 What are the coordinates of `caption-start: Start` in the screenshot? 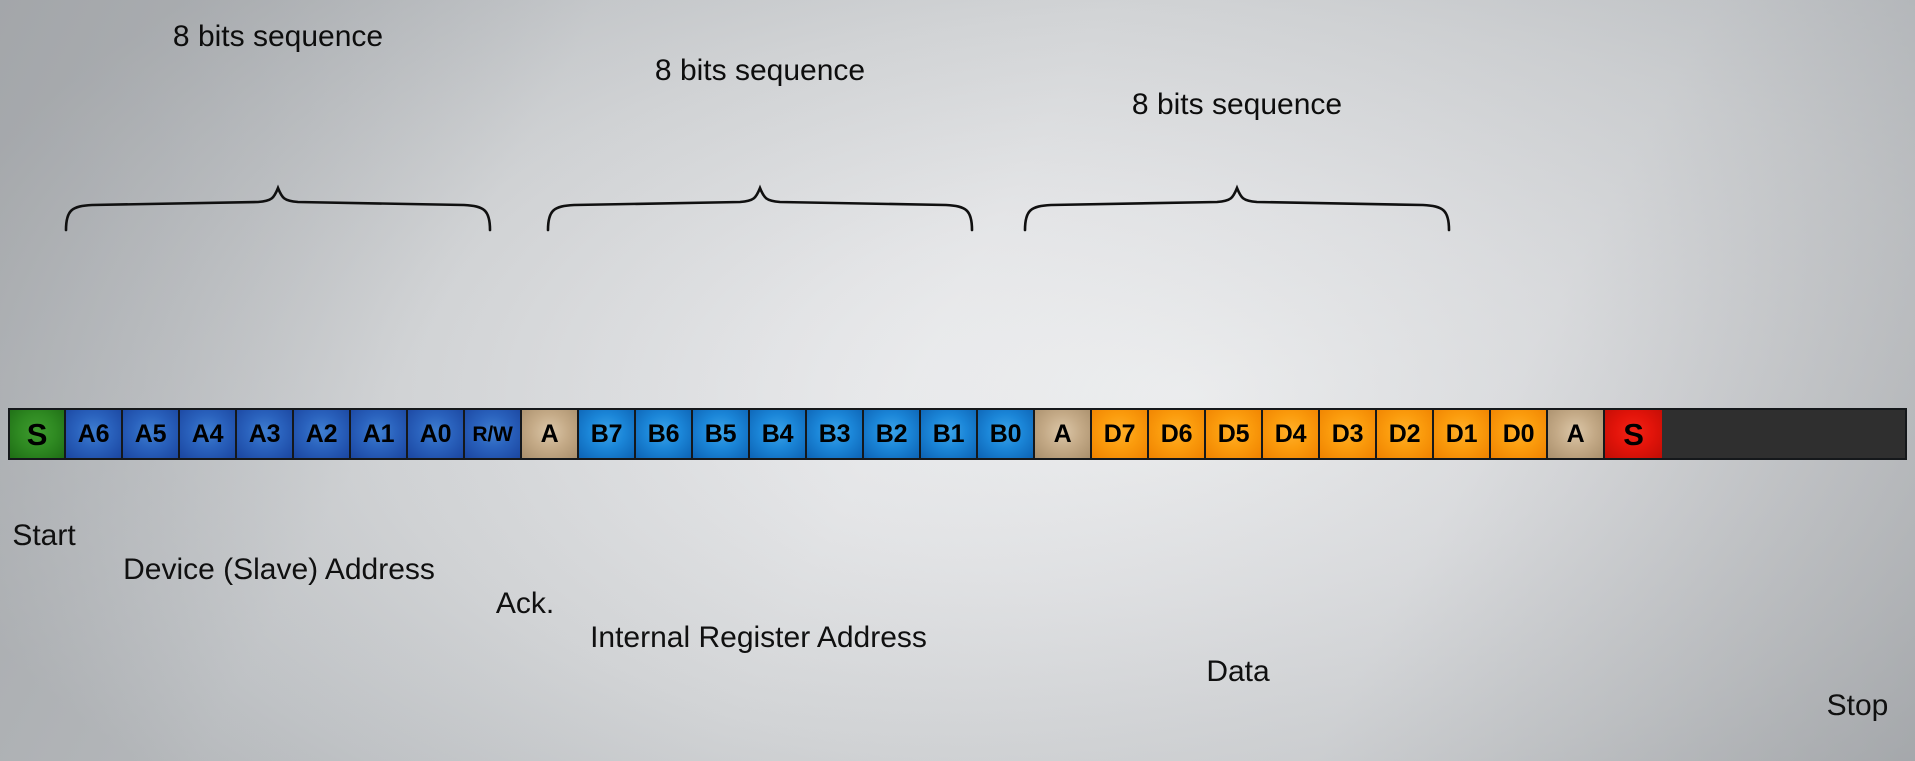 It's located at (44, 535).